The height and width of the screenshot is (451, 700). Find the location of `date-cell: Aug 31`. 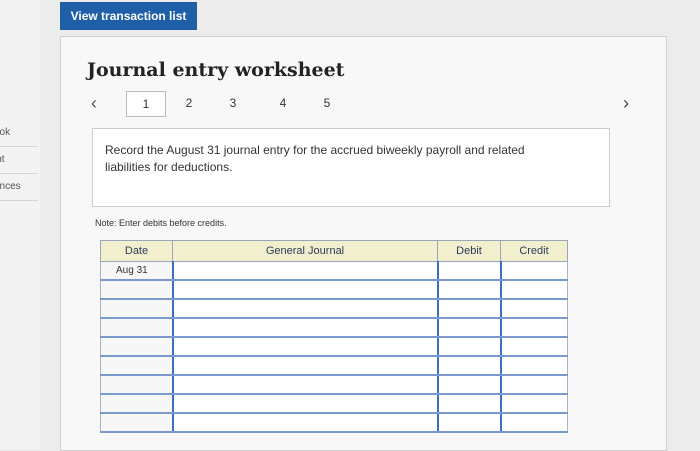

date-cell: Aug 31 is located at coordinates (136, 271).